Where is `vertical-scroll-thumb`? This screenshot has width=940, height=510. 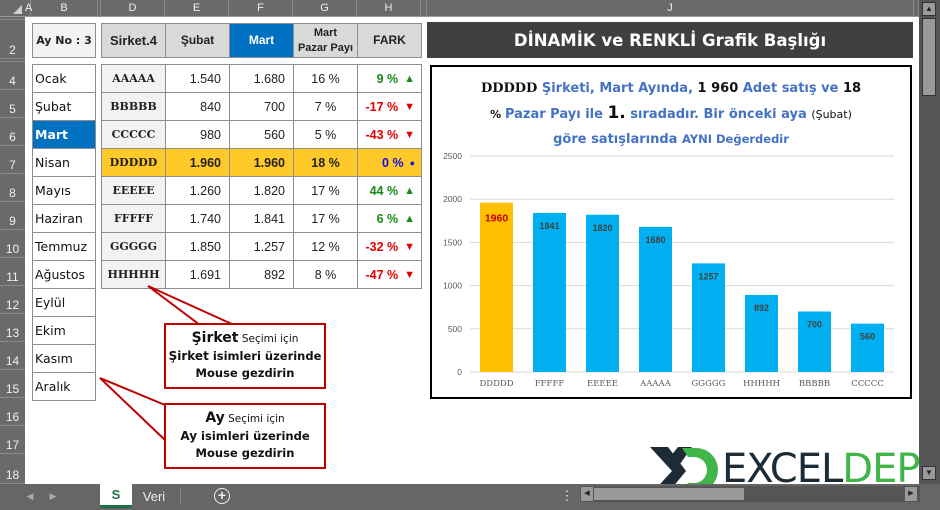 vertical-scroll-thumb is located at coordinates (929, 57).